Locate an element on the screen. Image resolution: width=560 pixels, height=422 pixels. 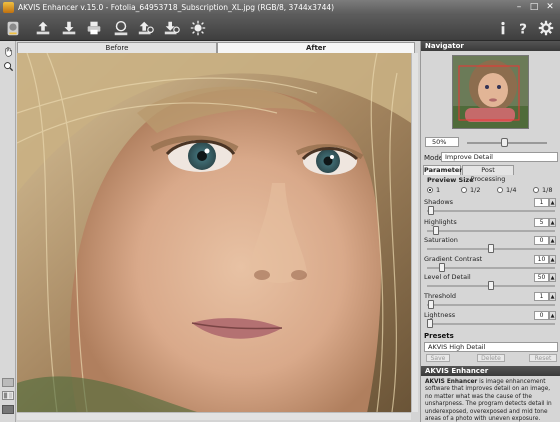
param-row: Threshold 1 ▲ is located at coordinates (491, 301).